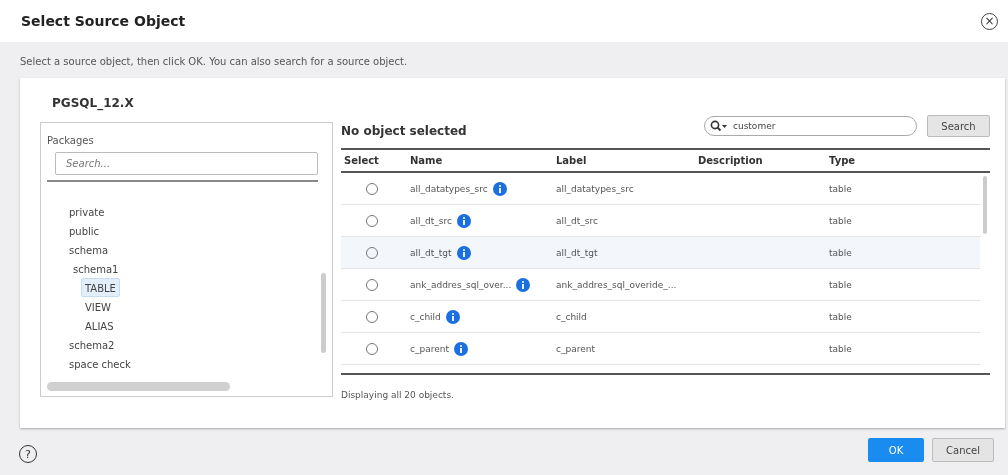 Image resolution: width=1008 pixels, height=475 pixels. What do you see at coordinates (96, 268) in the screenshot?
I see `tree-item: schema1` at bounding box center [96, 268].